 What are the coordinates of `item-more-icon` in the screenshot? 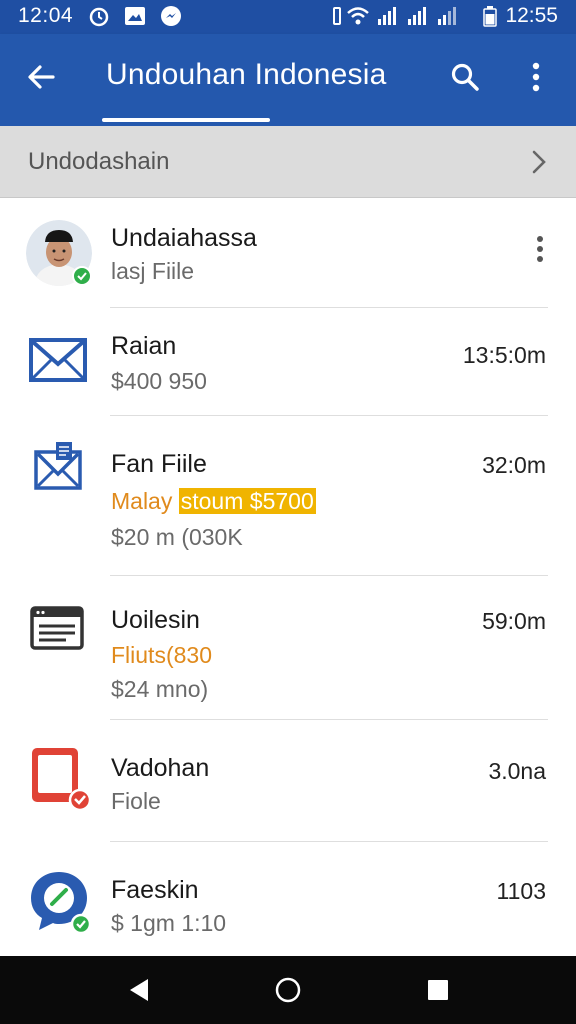 It's located at (540, 249).